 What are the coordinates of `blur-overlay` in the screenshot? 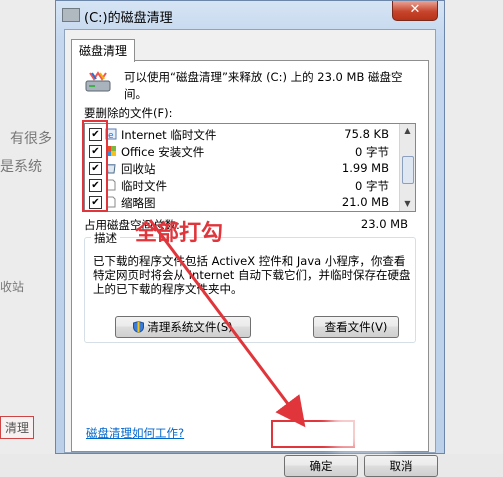 It's located at (365, 427).